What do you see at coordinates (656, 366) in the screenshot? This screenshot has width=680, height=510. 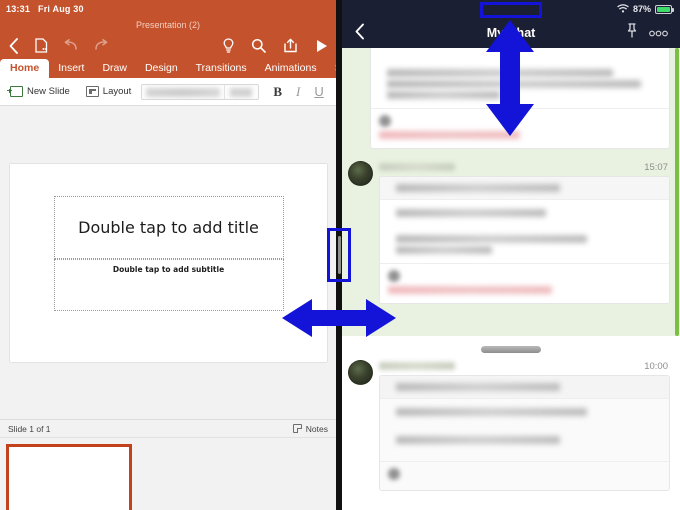 I see `message-timestamp: 10:00` at bounding box center [656, 366].